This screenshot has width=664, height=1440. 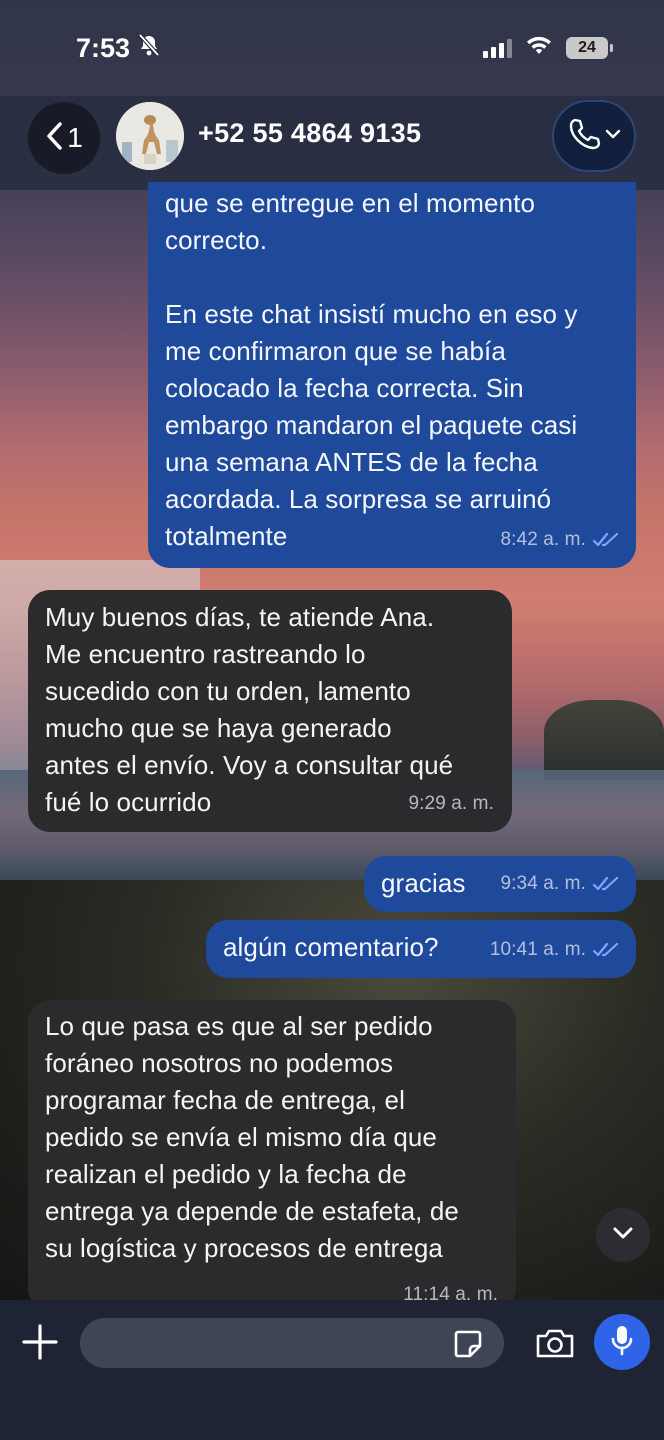 I want to click on message-line: Lo que pasa es que al ser pedido, so click(x=239, y=1026).